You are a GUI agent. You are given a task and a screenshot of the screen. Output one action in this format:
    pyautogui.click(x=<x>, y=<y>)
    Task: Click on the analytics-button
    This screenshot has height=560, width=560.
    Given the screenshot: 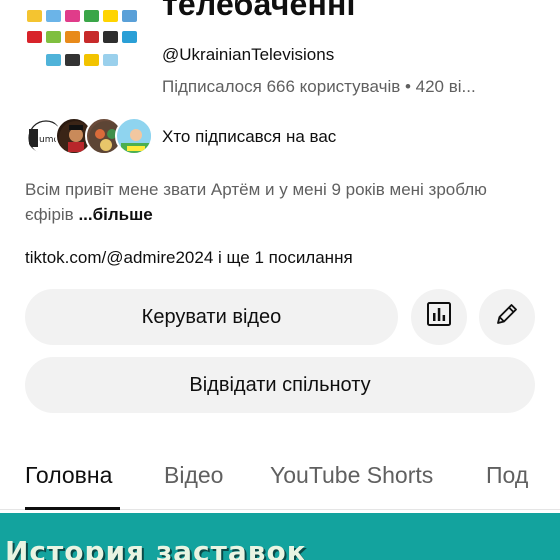 What is the action you would take?
    pyautogui.click(x=439, y=317)
    